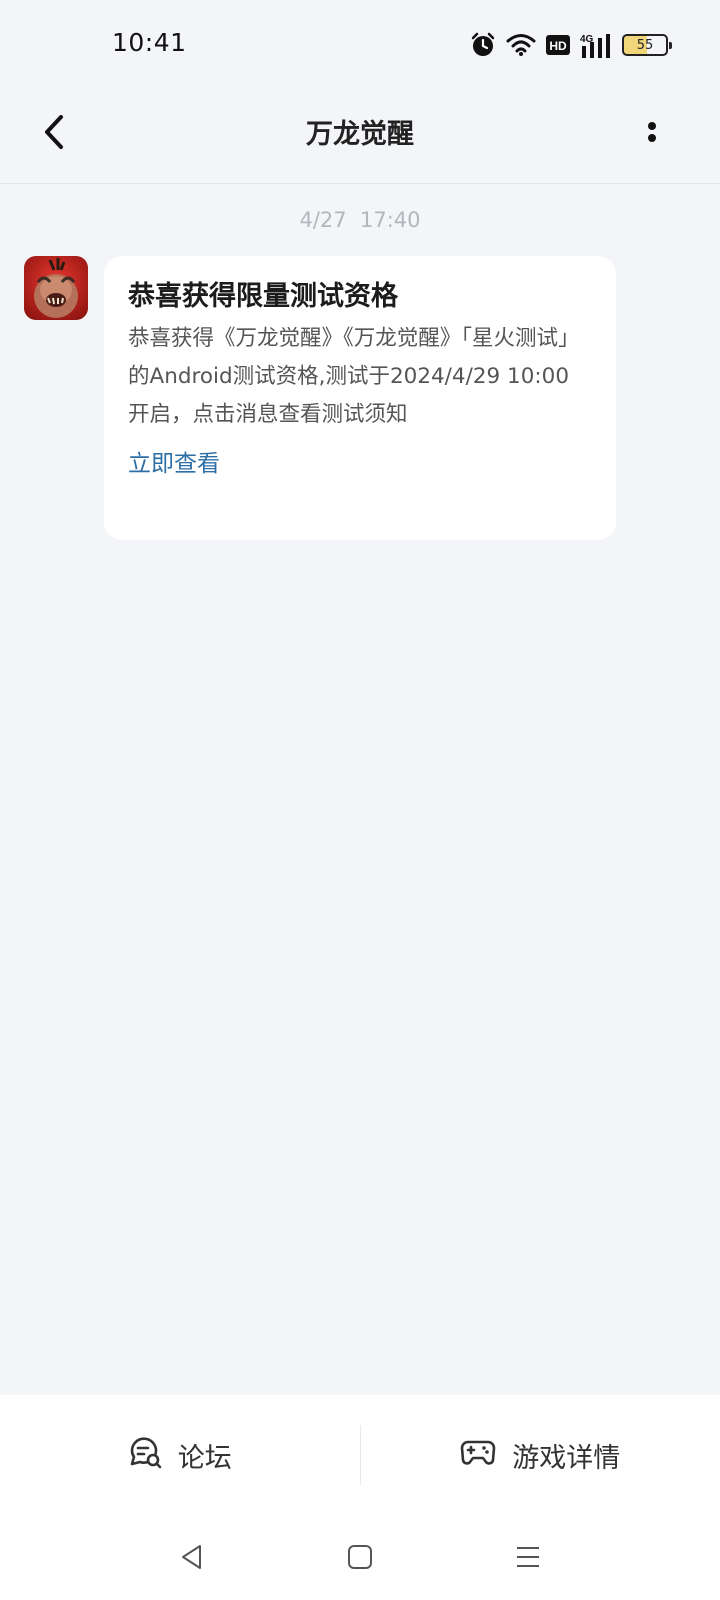 Image resolution: width=720 pixels, height=1600 pixels. I want to click on forum-button: 论坛, so click(180, 1455).